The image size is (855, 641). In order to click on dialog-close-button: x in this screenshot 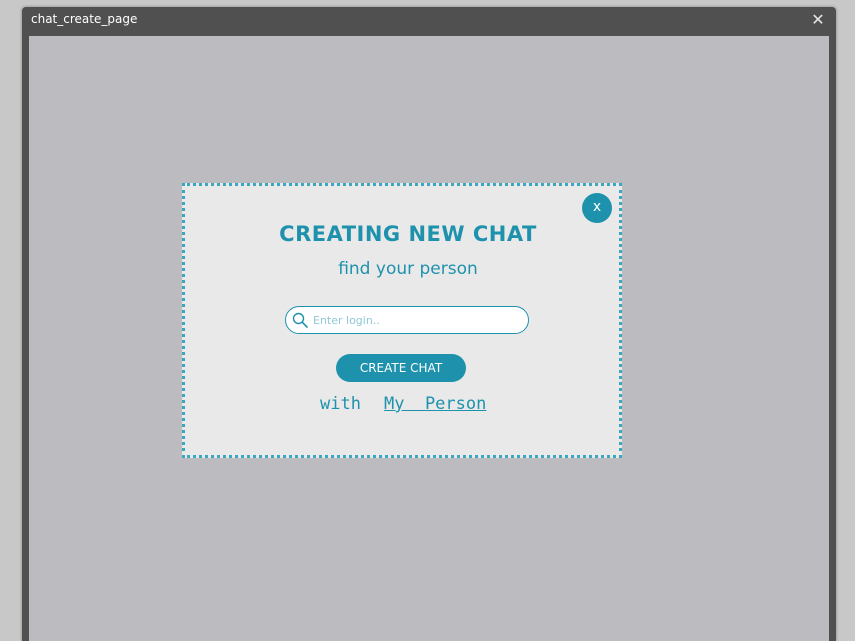, I will do `click(597, 208)`.